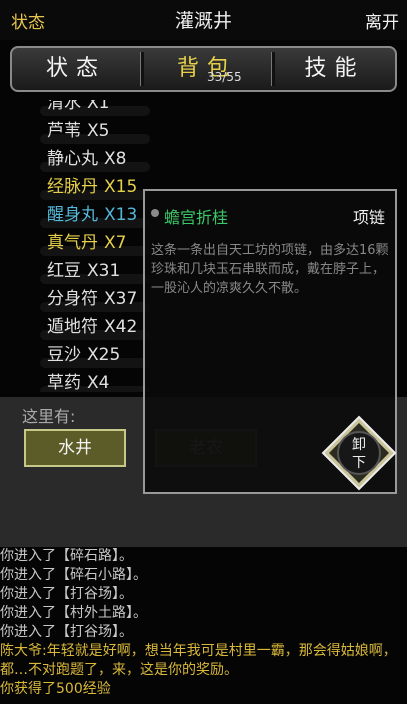  I want to click on item-label: 豆沙, so click(64, 355).